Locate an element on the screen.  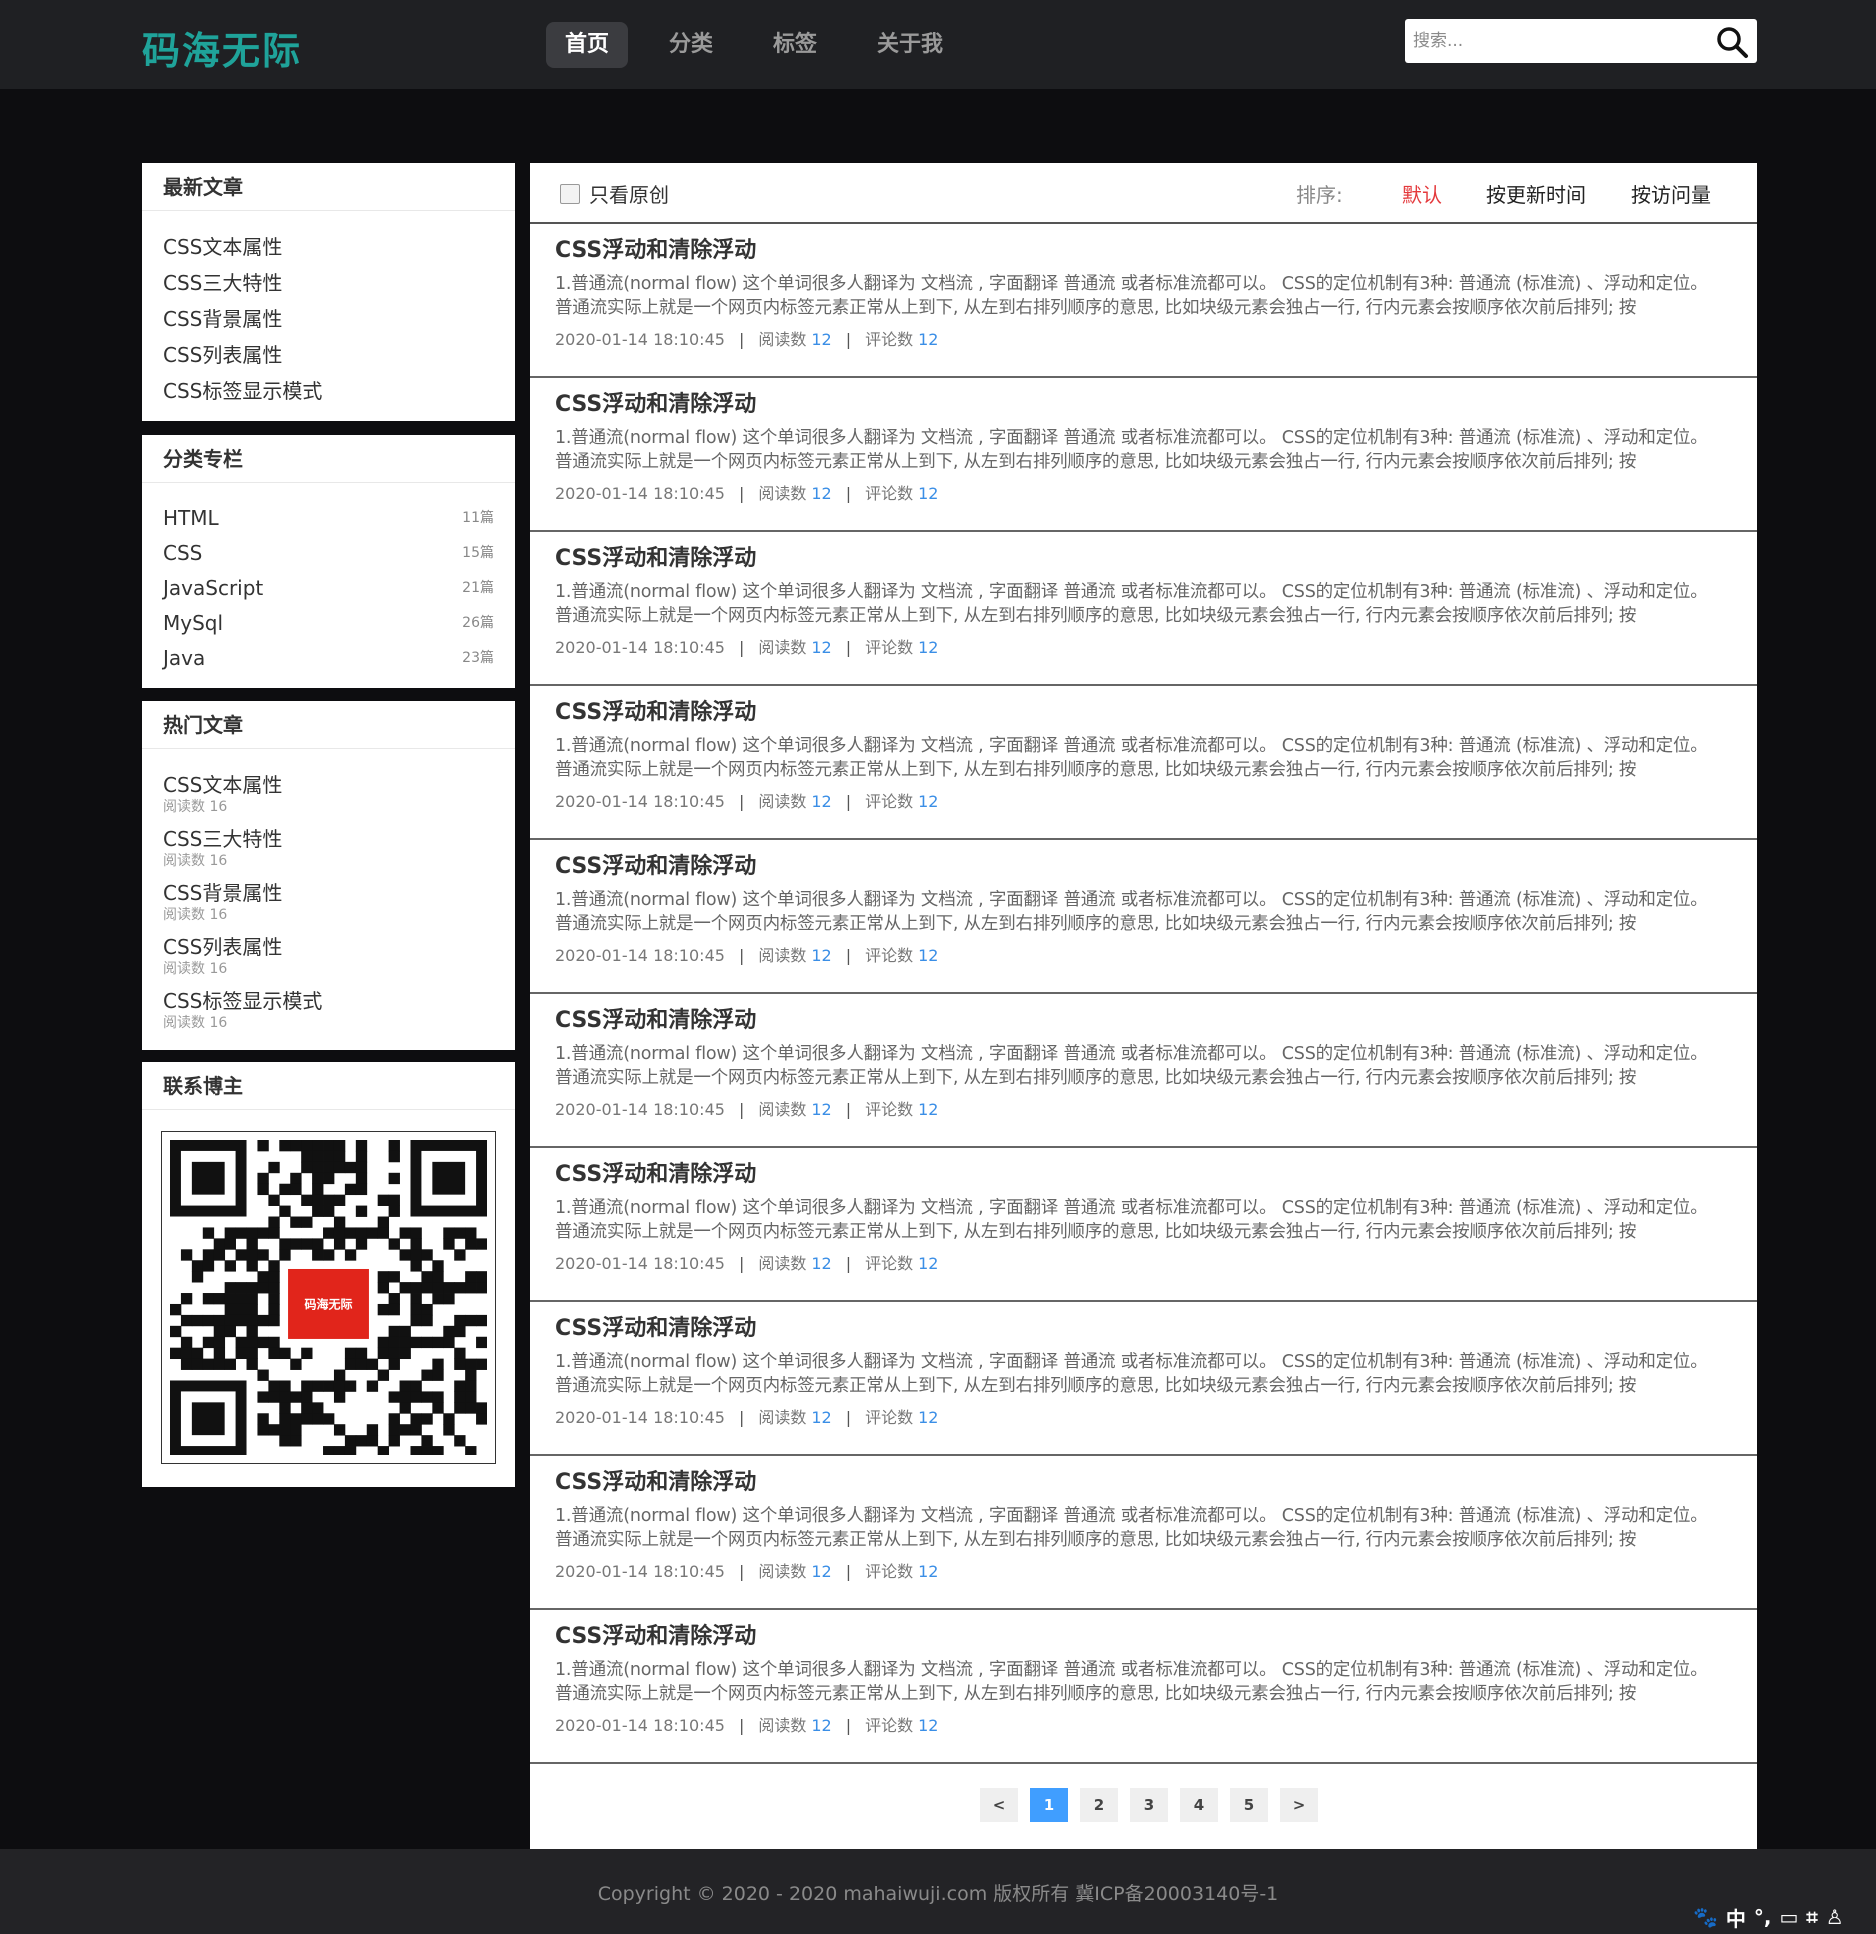
latest-article-link: CSS列表属性 is located at coordinates (328, 355).